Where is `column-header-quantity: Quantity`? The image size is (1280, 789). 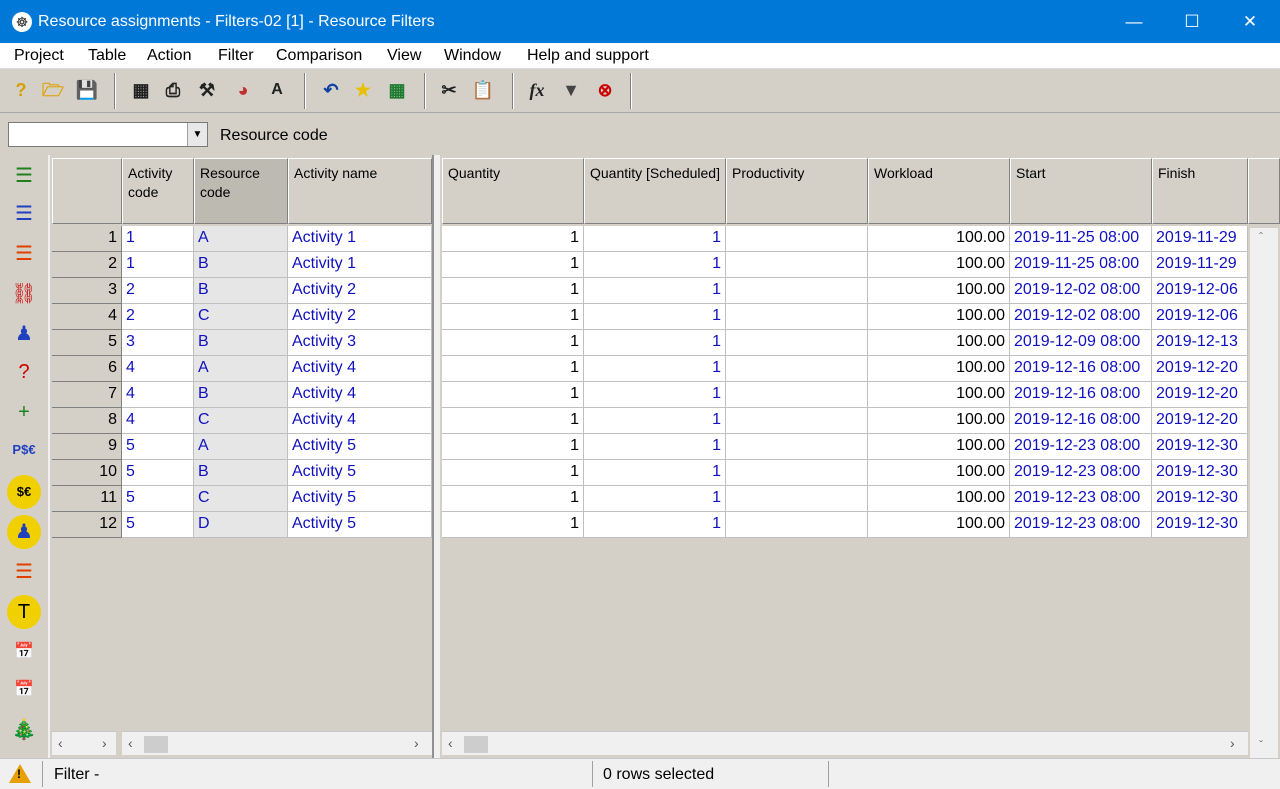
column-header-quantity: Quantity is located at coordinates (513, 191).